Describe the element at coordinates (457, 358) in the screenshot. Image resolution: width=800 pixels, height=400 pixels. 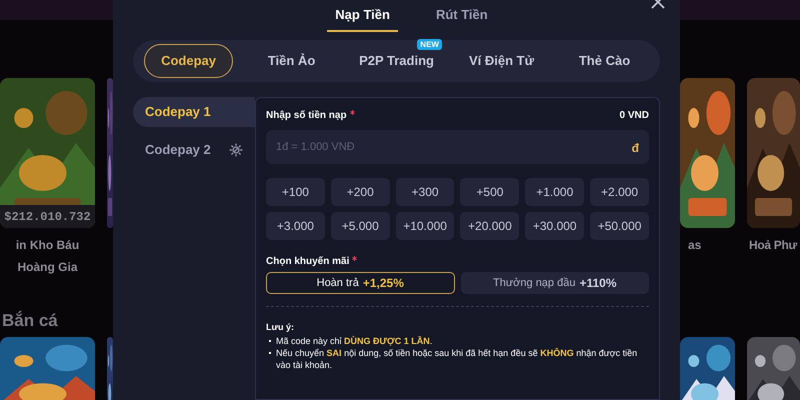
I see `note-text: Nếu chuyển SAI nội dung, số tiền hoặc sau khi đã hết hạn đều sẽ KHÔNG nhận được tiền vào tài khoản.` at that location.